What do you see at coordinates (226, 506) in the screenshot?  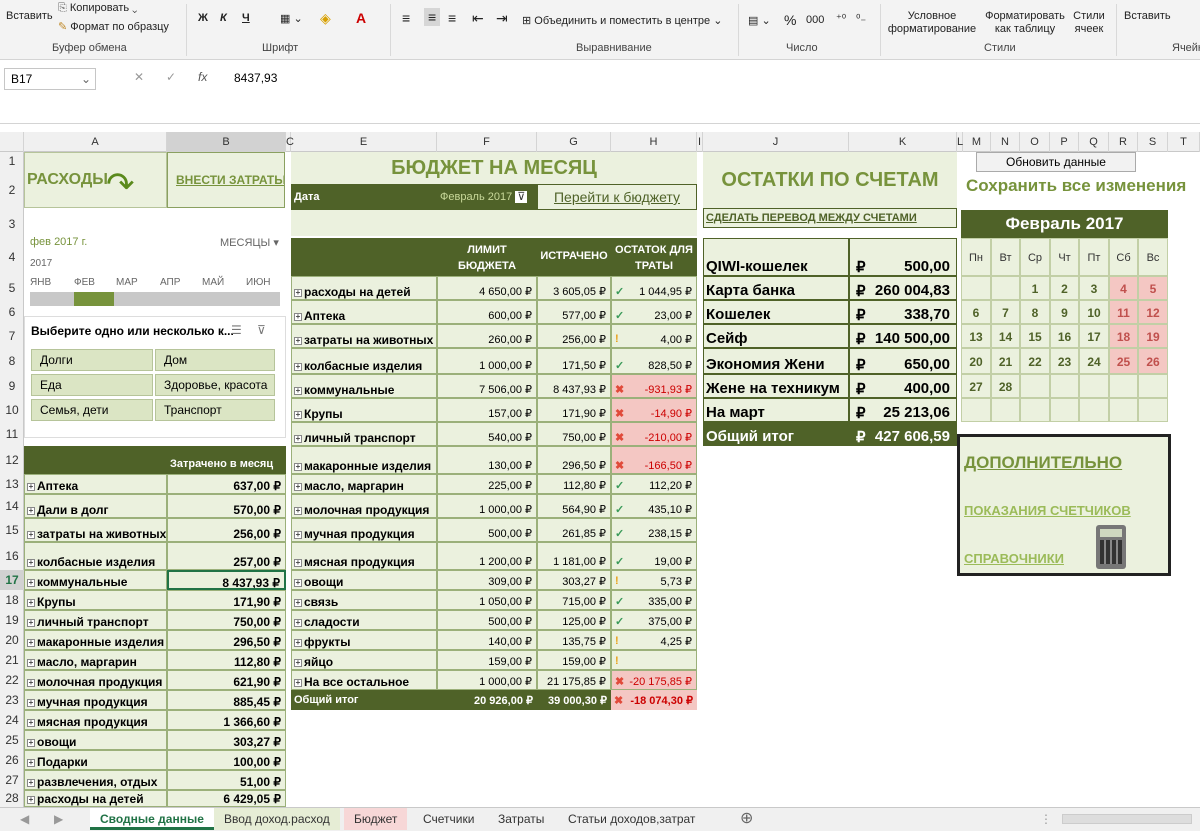 I see `expense-row-value: 570,00 ₽` at bounding box center [226, 506].